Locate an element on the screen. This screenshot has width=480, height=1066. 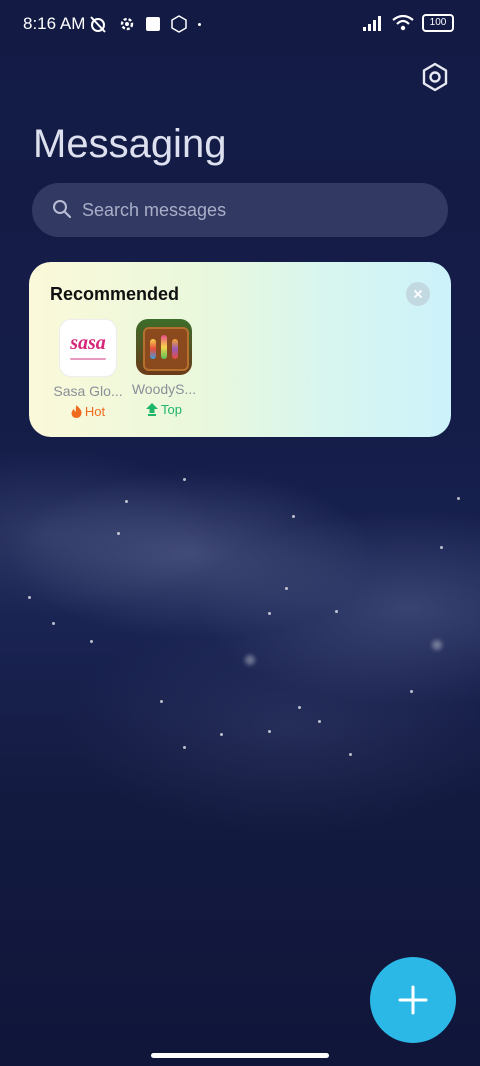
notification-square-icon is located at coordinates (153, 24).